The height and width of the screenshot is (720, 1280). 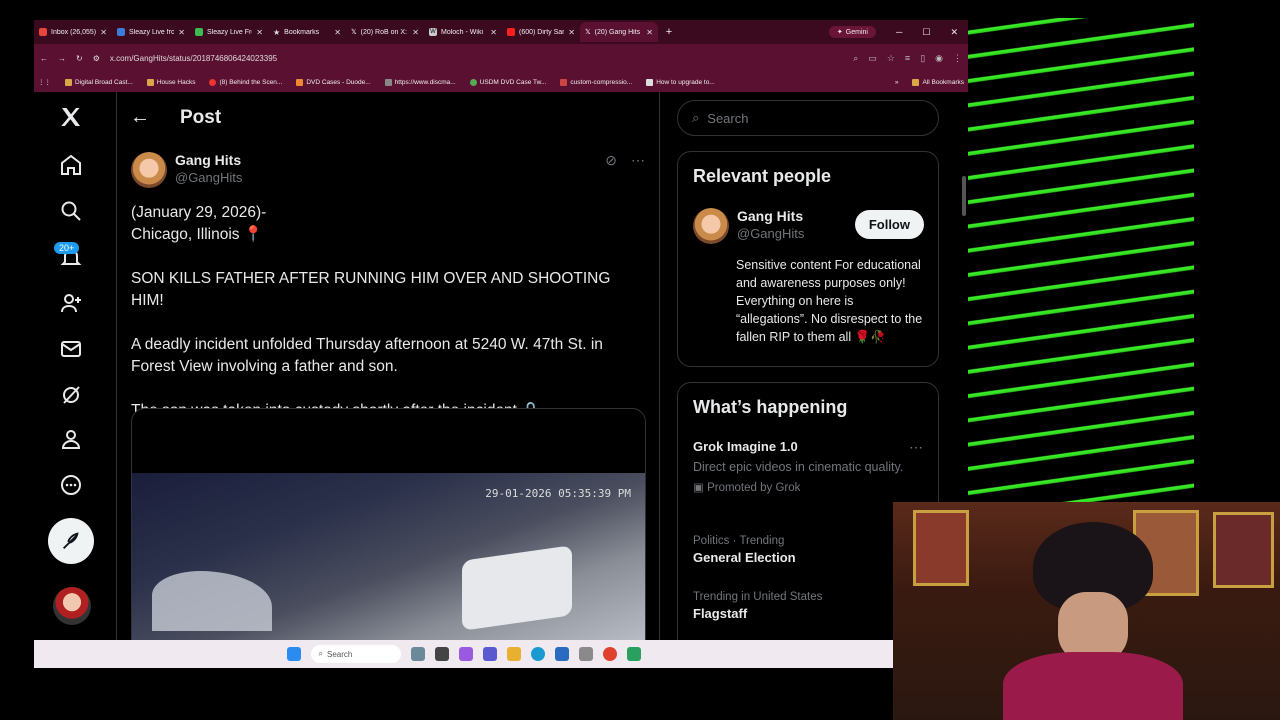 I want to click on extensions-icon: ≡, so click(x=907, y=58).